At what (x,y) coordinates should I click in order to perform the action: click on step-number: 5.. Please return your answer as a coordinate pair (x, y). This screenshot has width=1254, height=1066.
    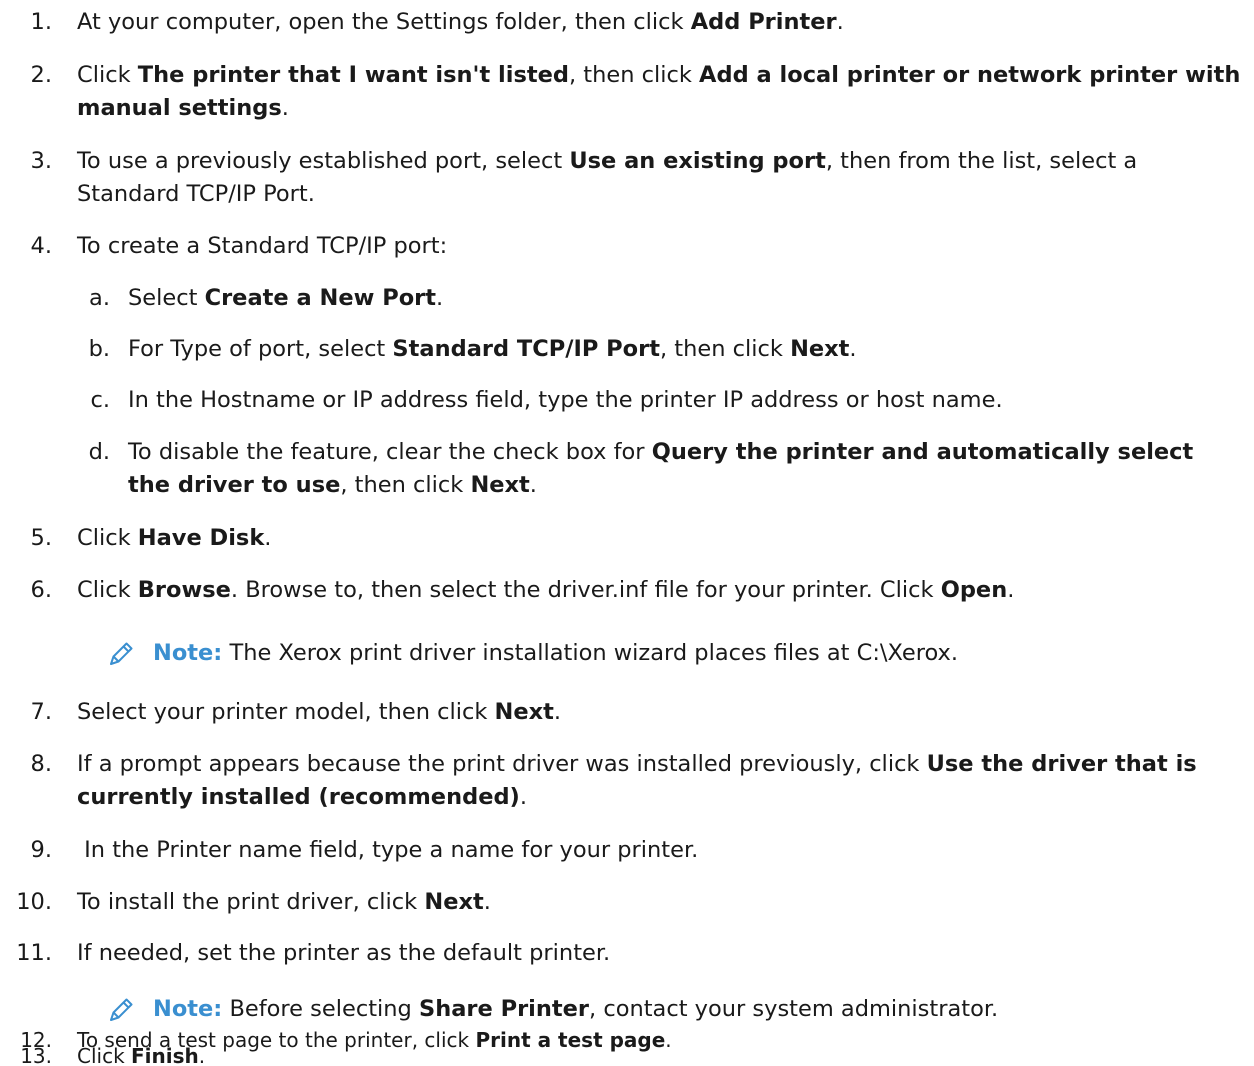
    Looking at the image, I should click on (41, 538).